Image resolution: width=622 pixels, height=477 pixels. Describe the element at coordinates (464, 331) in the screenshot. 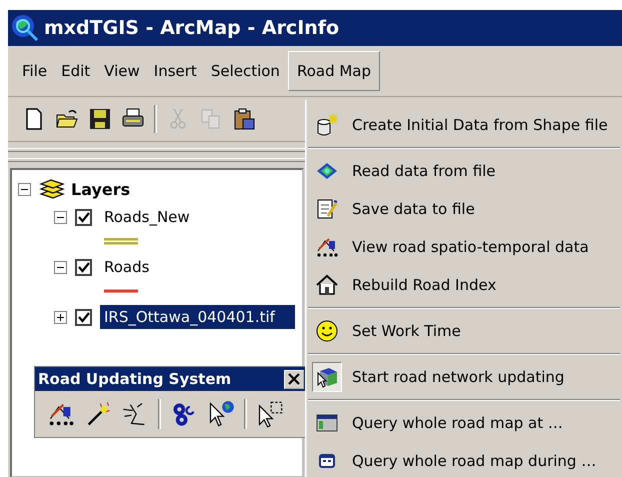

I see `menu-item: Set Work Time` at that location.